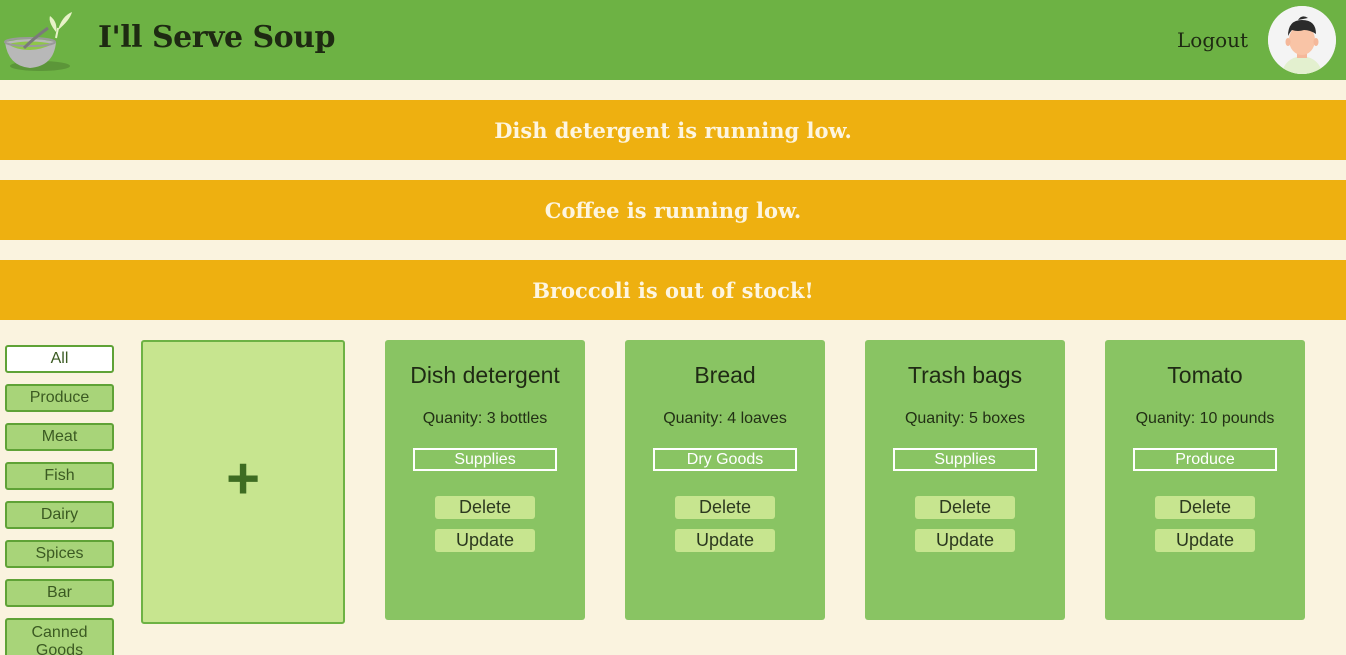 The width and height of the screenshot is (1346, 655). What do you see at coordinates (673, 210) in the screenshot?
I see `alert-banner: Coffee is running low.` at bounding box center [673, 210].